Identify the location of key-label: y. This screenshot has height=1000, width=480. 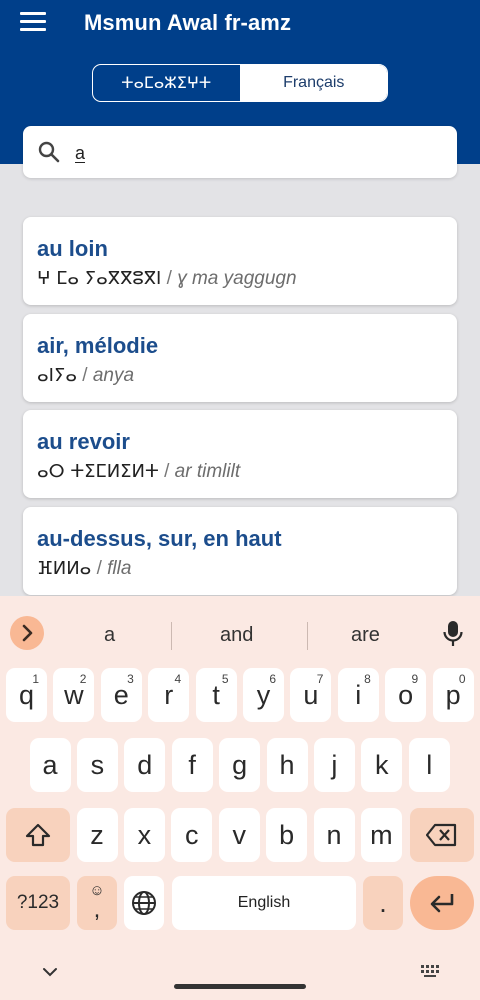
(263, 694).